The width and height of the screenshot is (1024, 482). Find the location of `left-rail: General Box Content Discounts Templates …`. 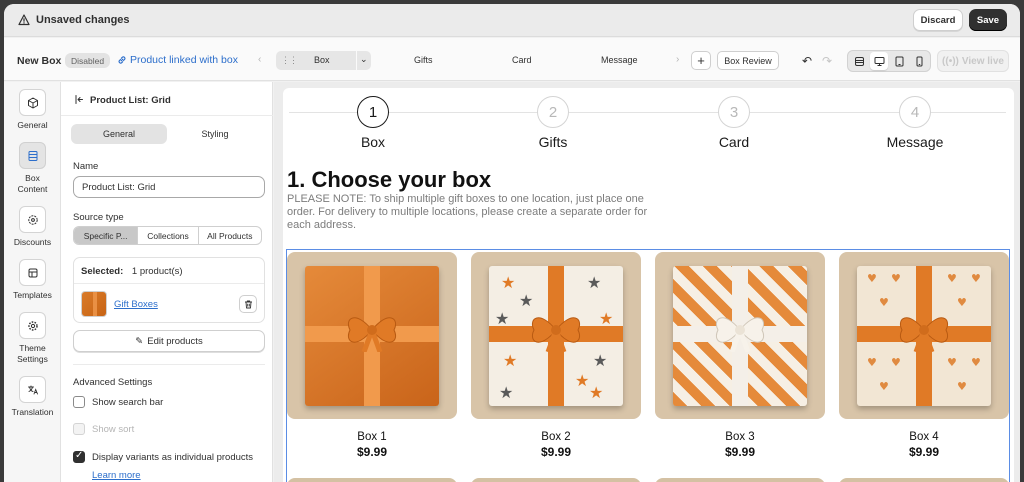

left-rail: General Box Content Discounts Templates … is located at coordinates (32, 282).